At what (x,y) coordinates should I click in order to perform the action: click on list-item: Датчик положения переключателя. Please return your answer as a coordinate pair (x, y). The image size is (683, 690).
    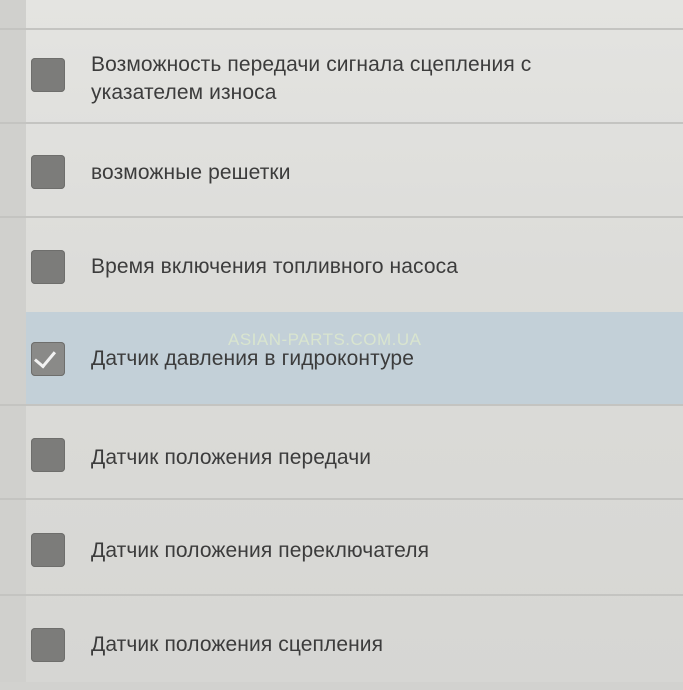
    Looking at the image, I should click on (341, 546).